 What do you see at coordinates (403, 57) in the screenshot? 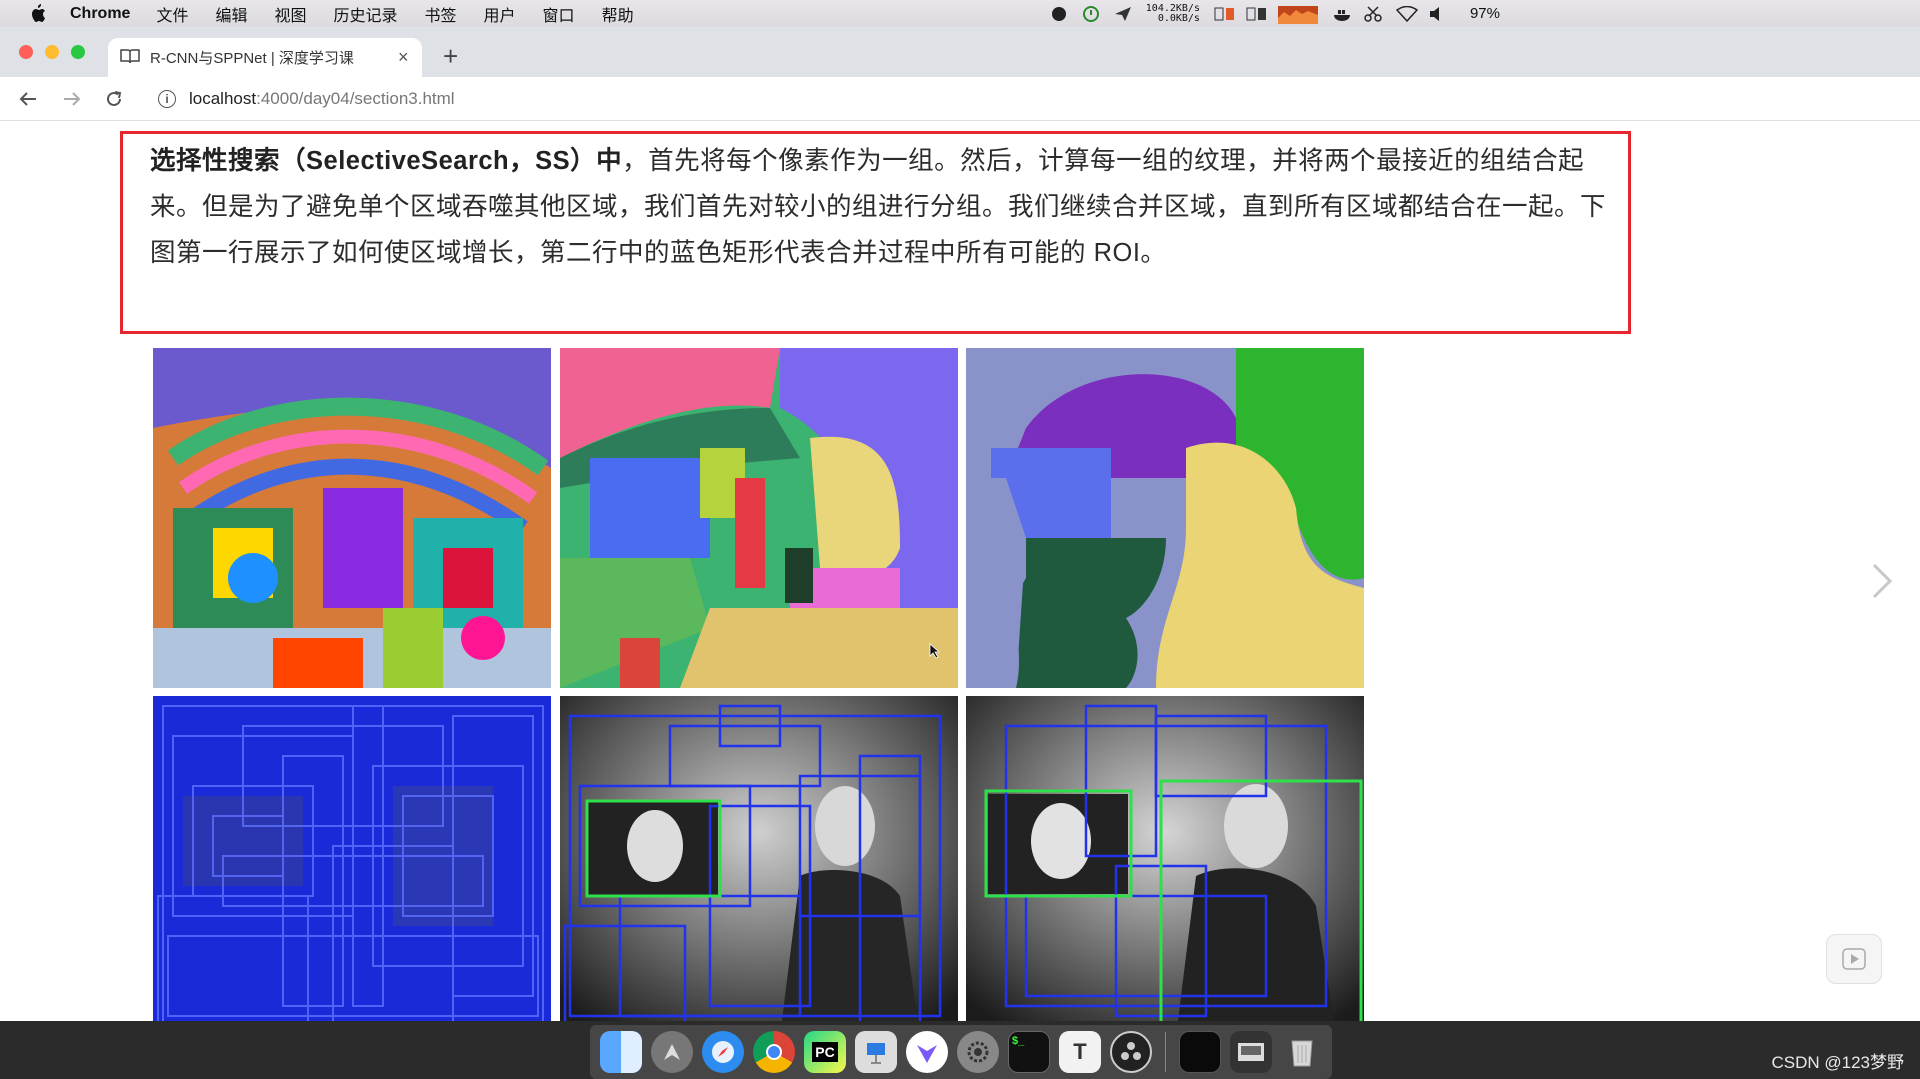
I see `tab-close-icon: ×` at bounding box center [403, 57].